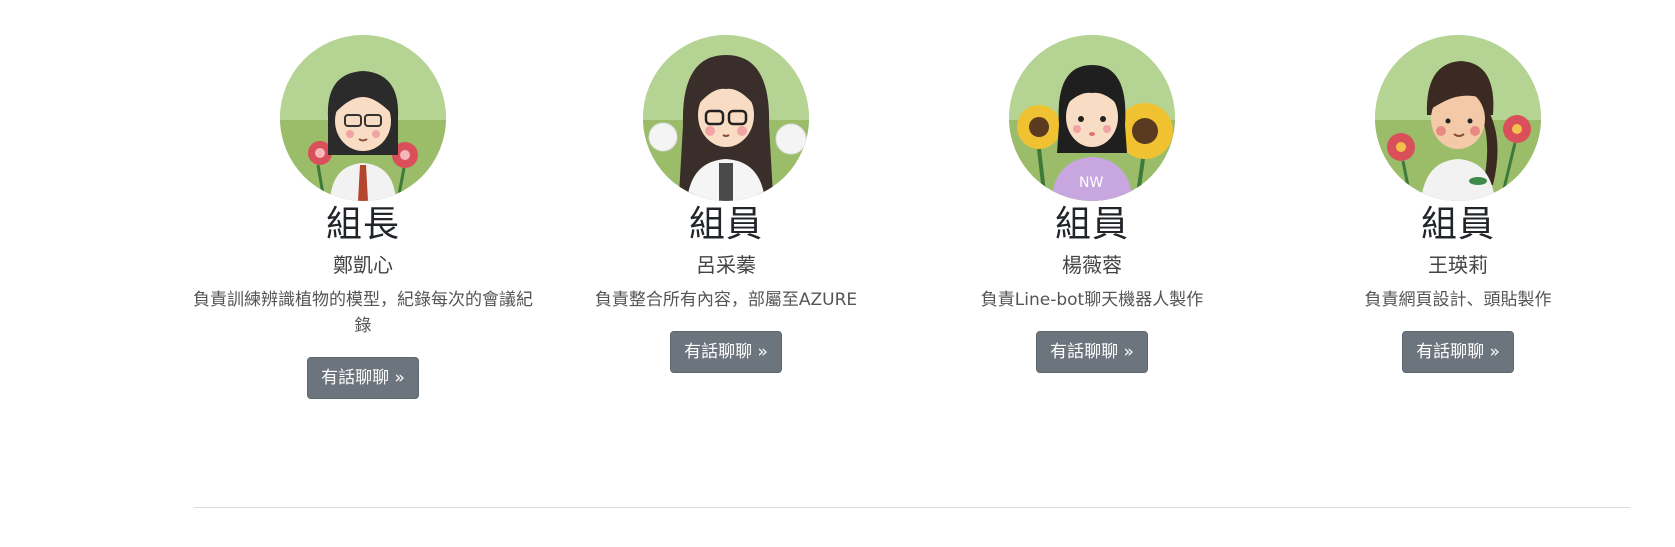 Image resolution: width=1675 pixels, height=547 pixels. I want to click on member-name: 楊薇蓉, so click(1092, 265).